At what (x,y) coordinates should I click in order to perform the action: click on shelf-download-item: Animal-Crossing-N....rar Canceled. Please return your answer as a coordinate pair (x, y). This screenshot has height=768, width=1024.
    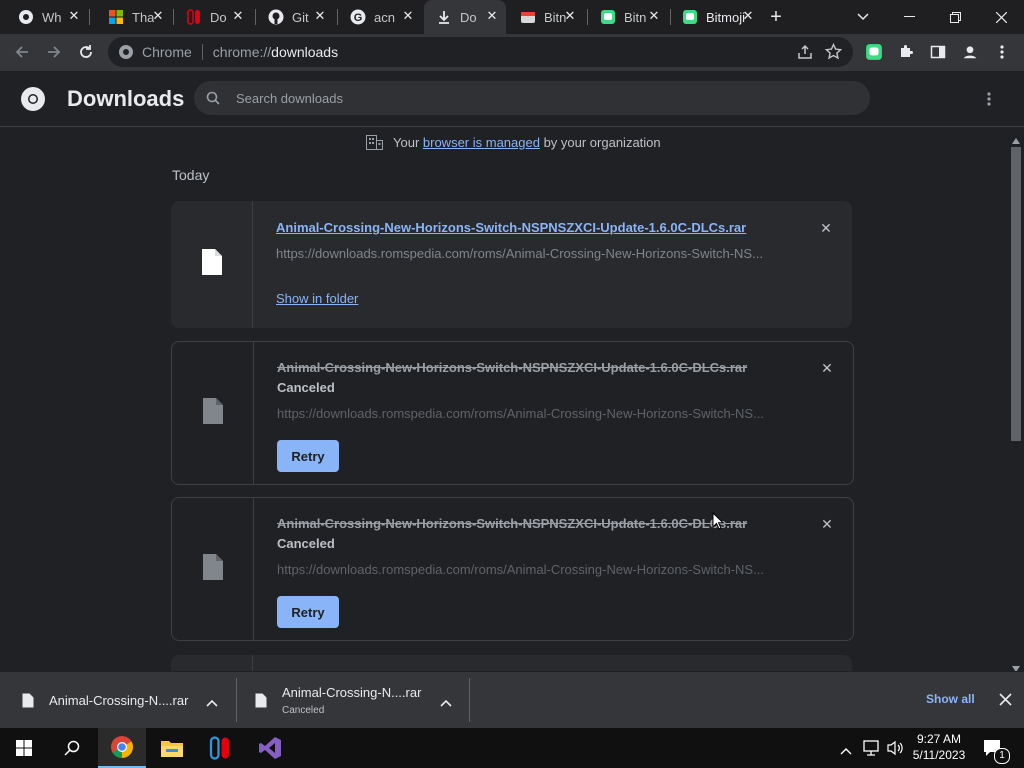
    Looking at the image, I should click on (353, 700).